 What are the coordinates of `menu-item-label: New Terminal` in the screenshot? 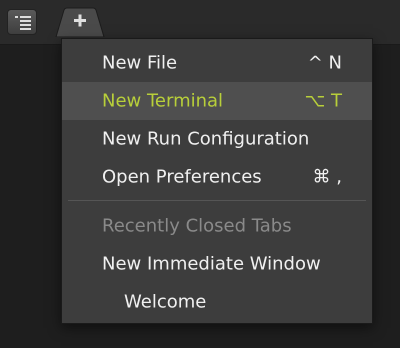 It's located at (163, 101).